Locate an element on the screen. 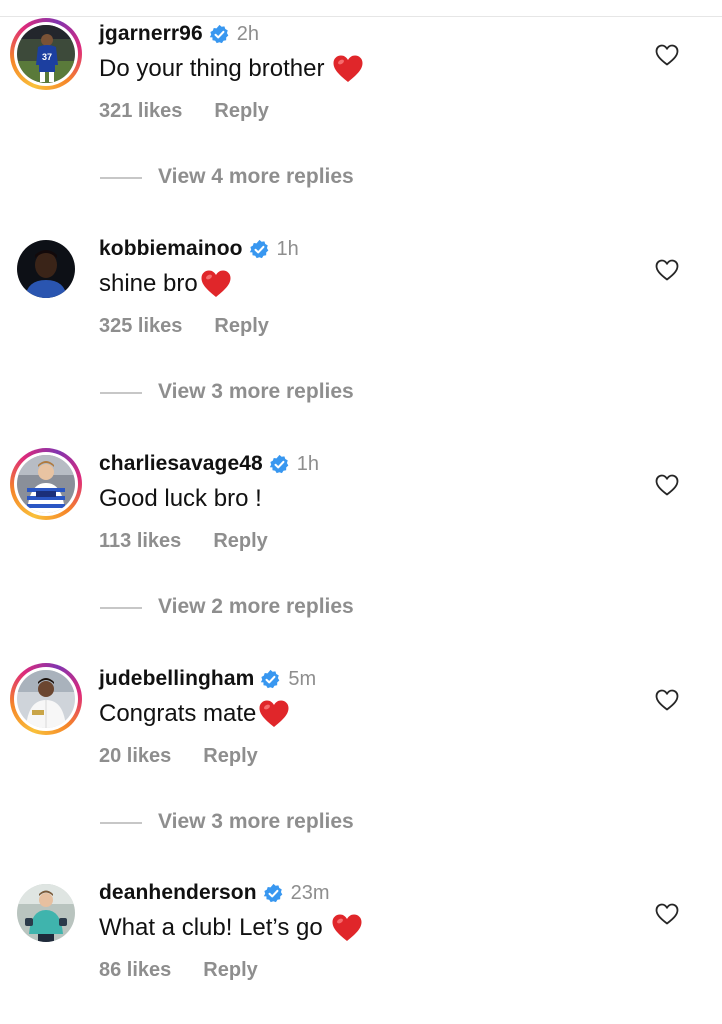 The width and height of the screenshot is (722, 1024). avatar-goalkeeper-icon is located at coordinates (46, 913).